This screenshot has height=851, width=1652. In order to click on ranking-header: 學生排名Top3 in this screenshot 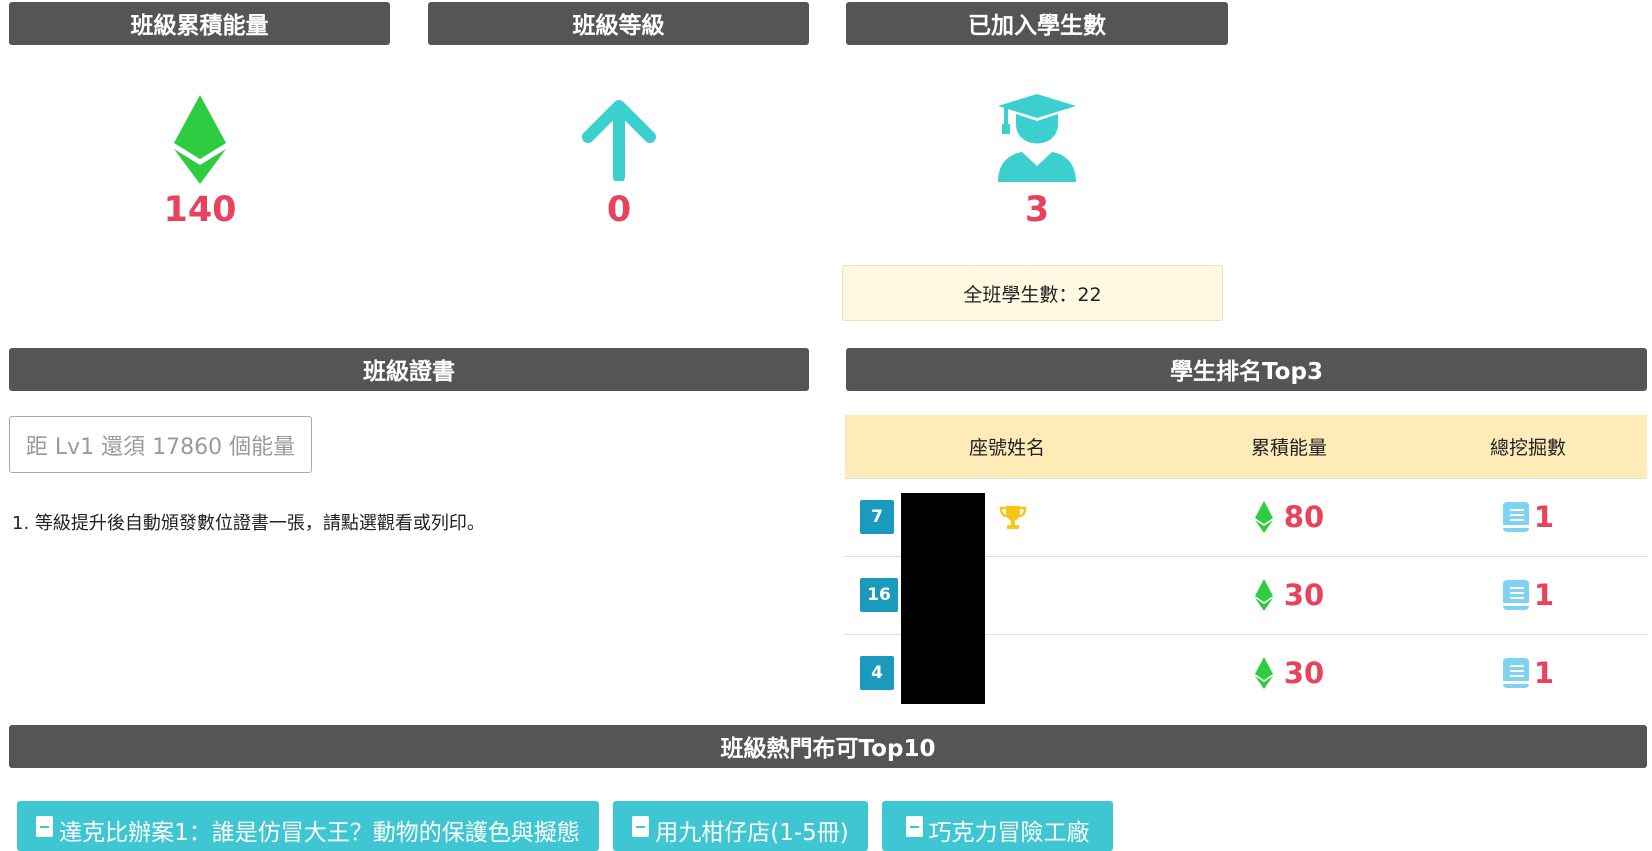, I will do `click(1246, 369)`.